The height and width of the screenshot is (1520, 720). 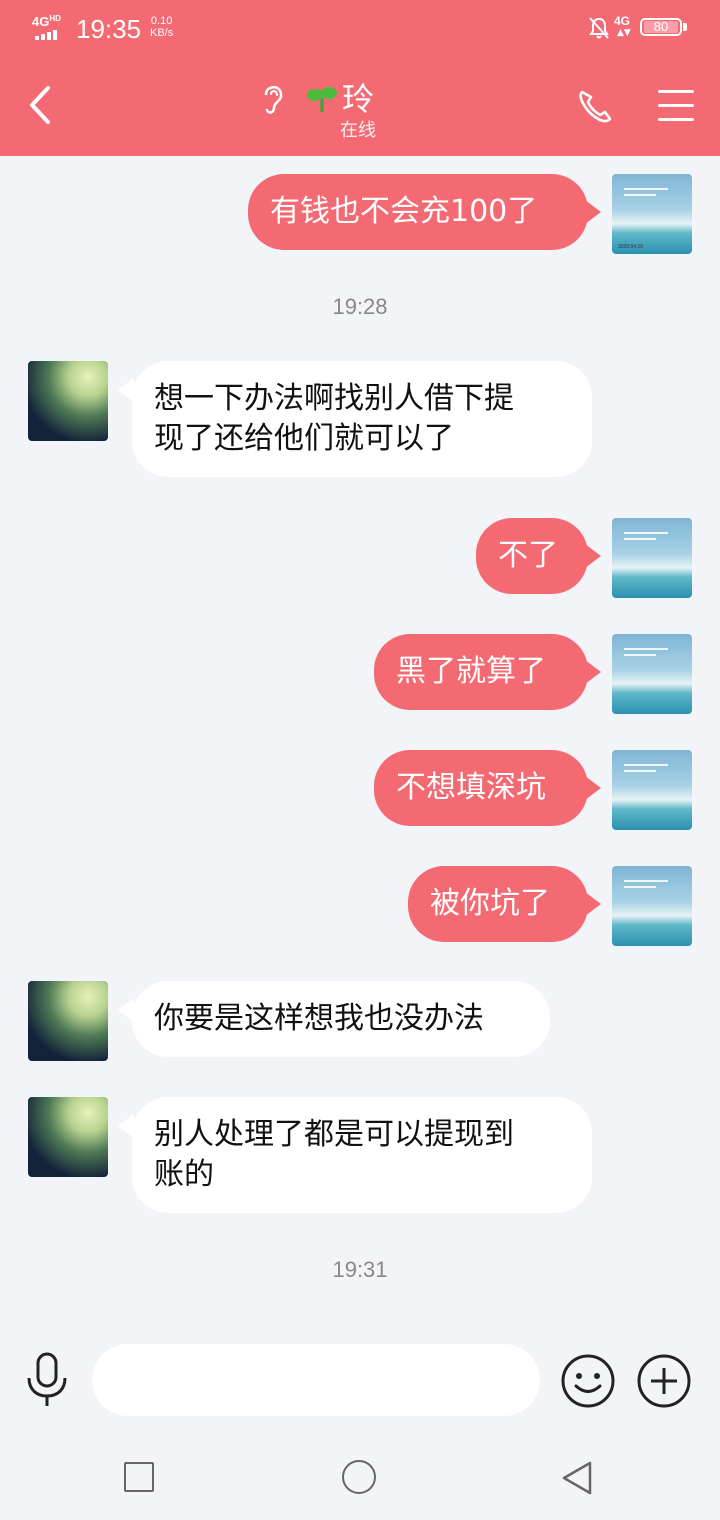 I want to click on message-line: 现了还给他们就可以了, so click(x=304, y=438).